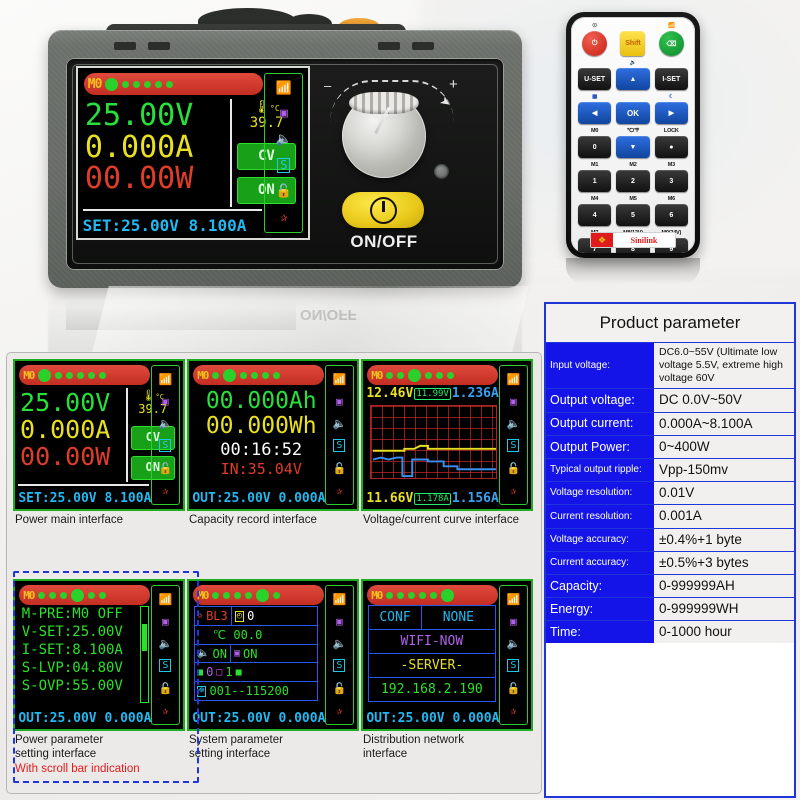  Describe the element at coordinates (432, 666) in the screenshot. I see `net-row-server: -SERVER-` at that location.